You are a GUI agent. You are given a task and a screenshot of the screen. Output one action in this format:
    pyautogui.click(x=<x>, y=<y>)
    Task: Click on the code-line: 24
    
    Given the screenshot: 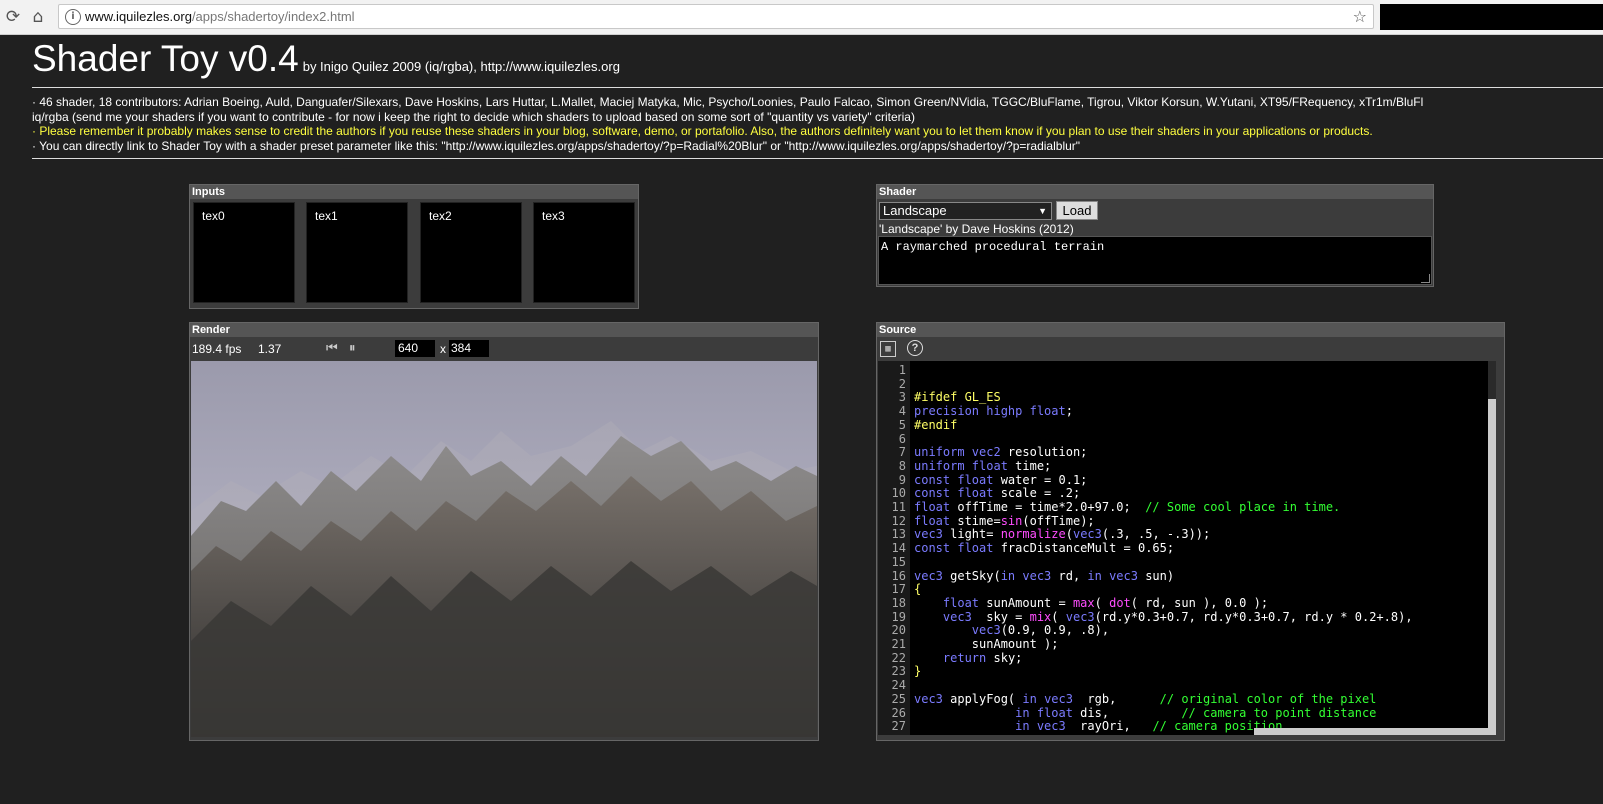 What is the action you would take?
    pyautogui.click(x=898, y=685)
    